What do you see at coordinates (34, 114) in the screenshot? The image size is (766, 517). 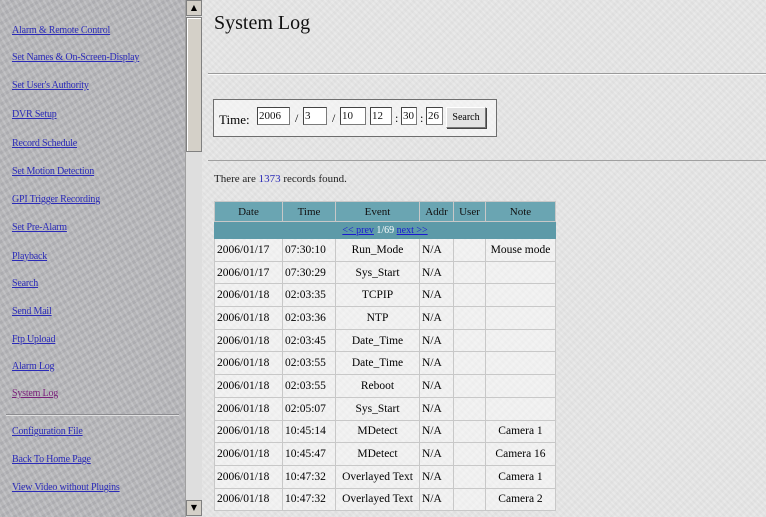 I see `sidebar-item-dvr-setup: DVR Setup` at bounding box center [34, 114].